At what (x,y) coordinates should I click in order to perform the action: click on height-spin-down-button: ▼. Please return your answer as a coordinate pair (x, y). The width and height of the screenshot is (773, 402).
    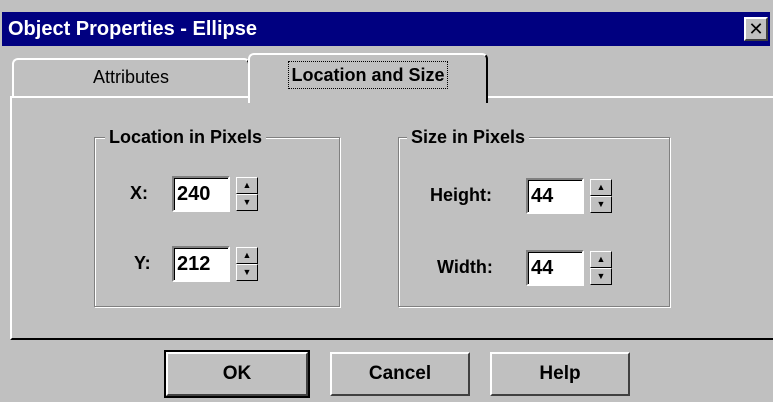
    Looking at the image, I should click on (601, 204).